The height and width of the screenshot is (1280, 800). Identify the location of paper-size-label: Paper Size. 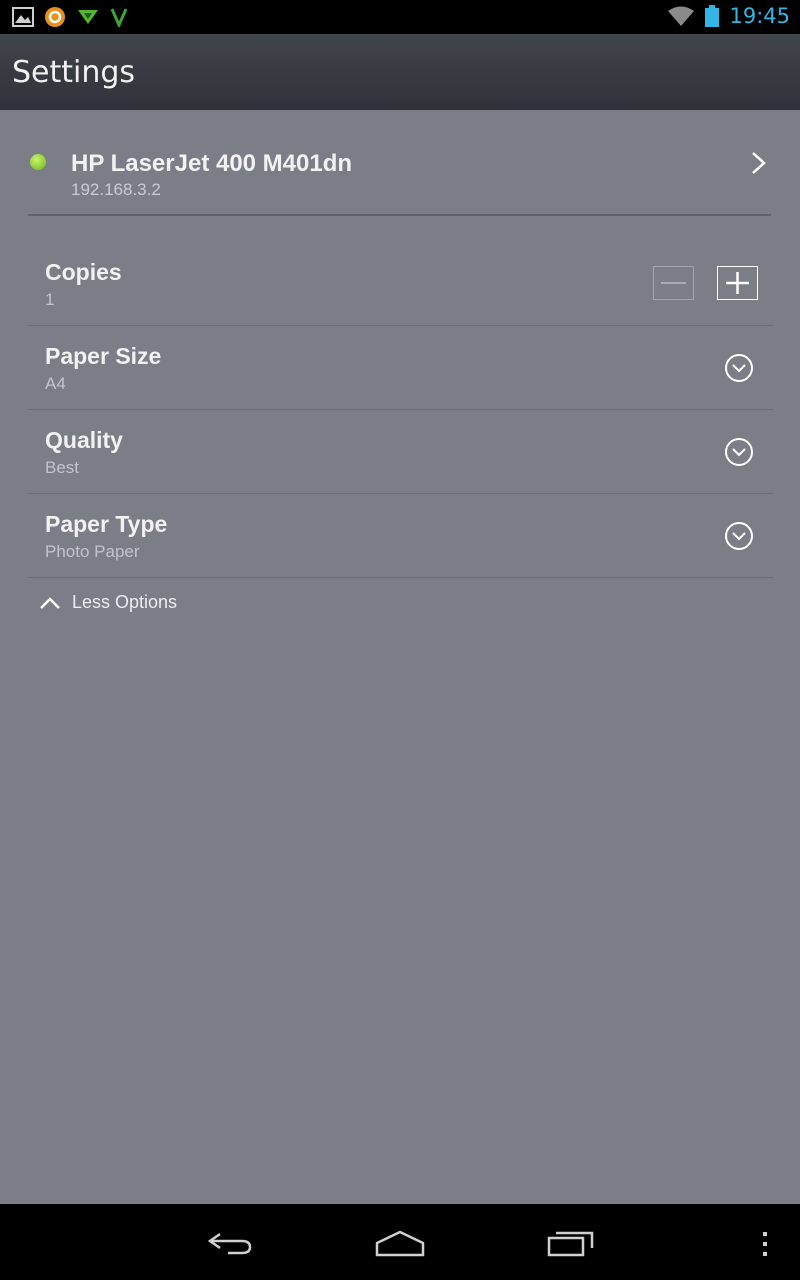
(103, 356).